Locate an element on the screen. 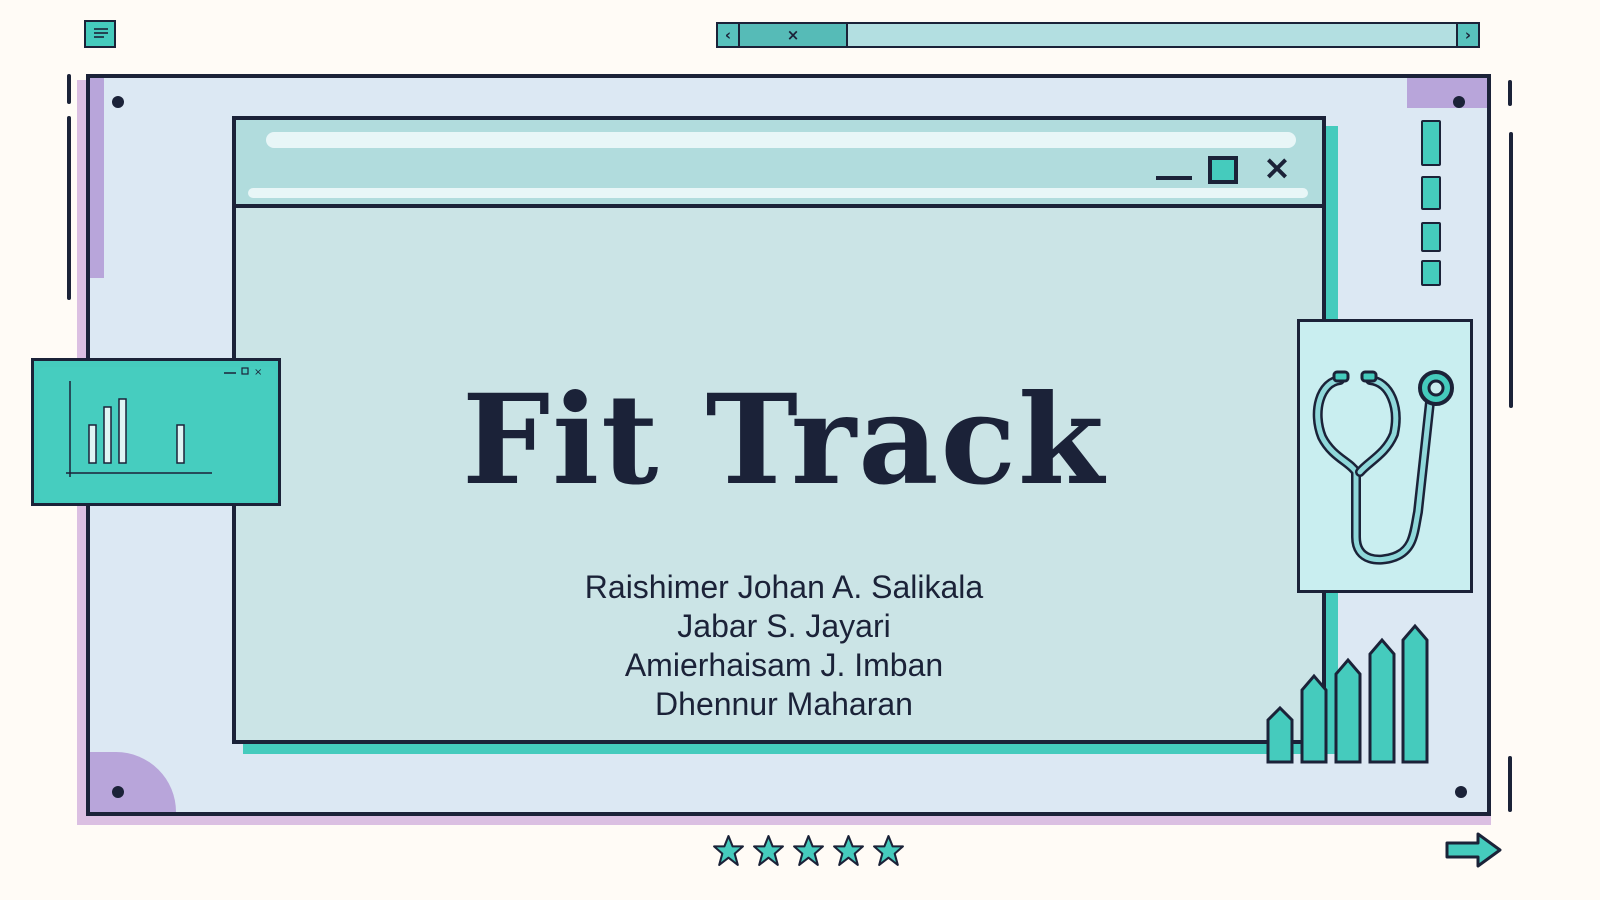 Image resolution: width=1600 pixels, height=900 pixels. close-button: × is located at coordinates (1277, 168).